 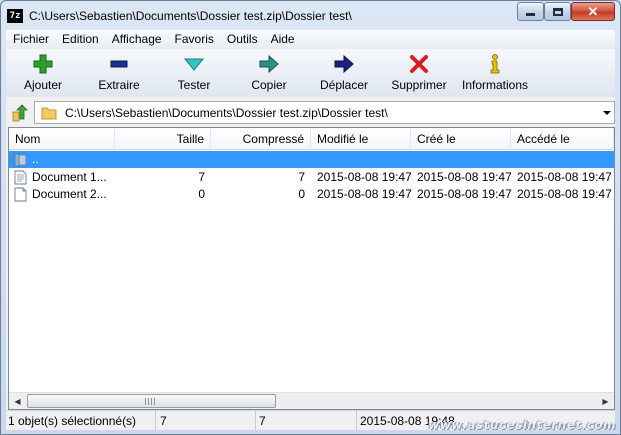 What do you see at coordinates (282, 39) in the screenshot?
I see `menu-aide: Aide` at bounding box center [282, 39].